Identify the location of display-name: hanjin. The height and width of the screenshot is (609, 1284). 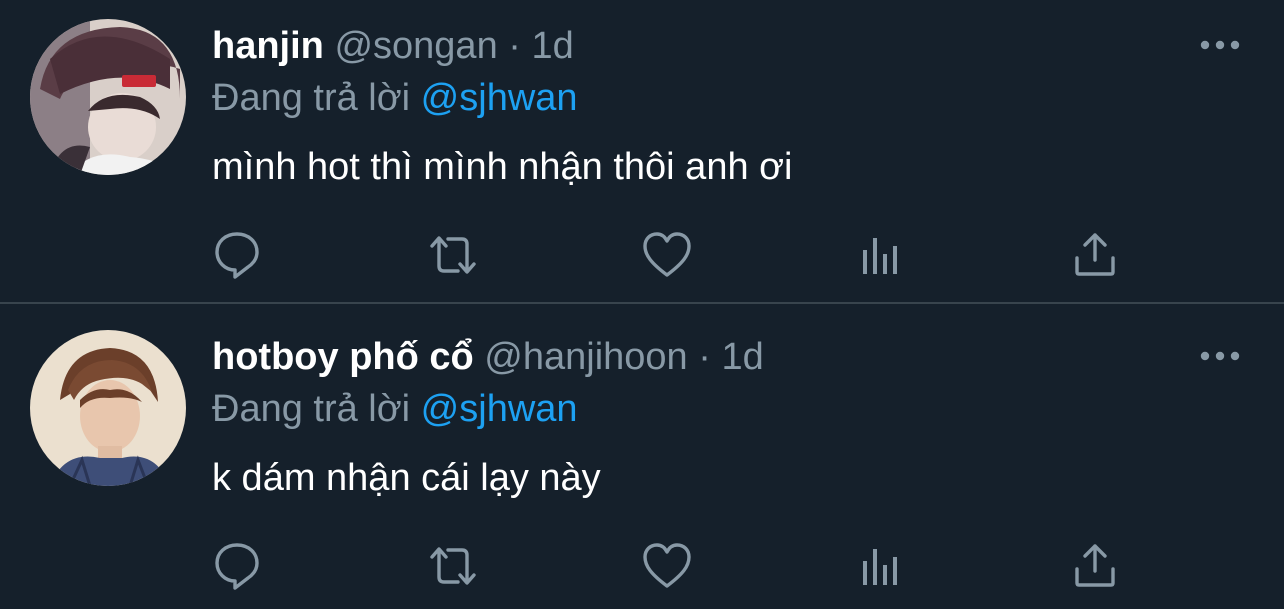
(268, 46).